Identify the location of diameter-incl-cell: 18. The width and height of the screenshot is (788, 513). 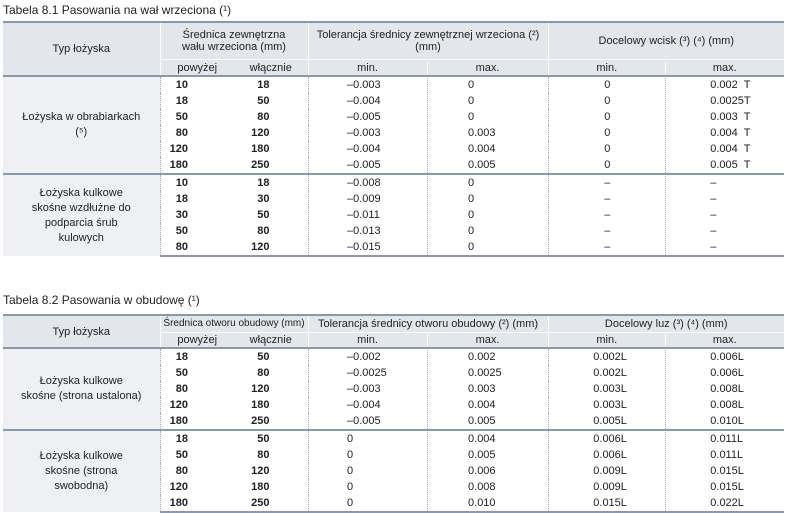
(271, 84).